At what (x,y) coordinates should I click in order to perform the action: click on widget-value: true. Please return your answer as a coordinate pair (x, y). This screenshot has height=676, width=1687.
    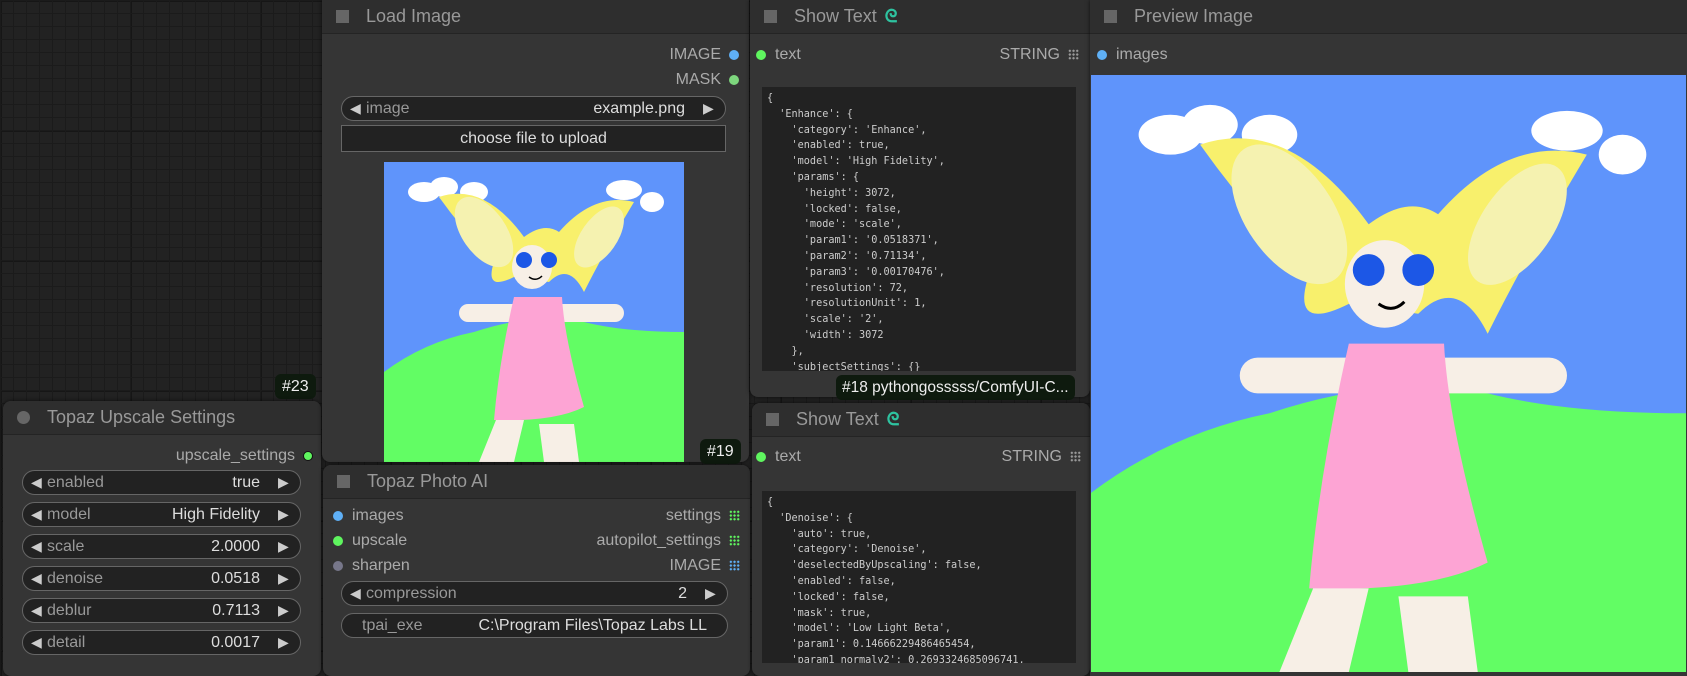
    Looking at the image, I should click on (246, 482).